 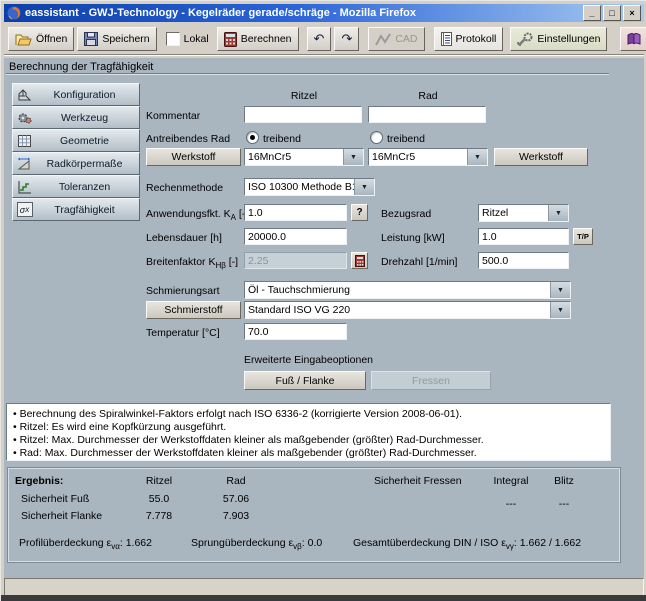 I want to click on antreibendes-rad-label: Antreibendes Rad, so click(x=188, y=139).